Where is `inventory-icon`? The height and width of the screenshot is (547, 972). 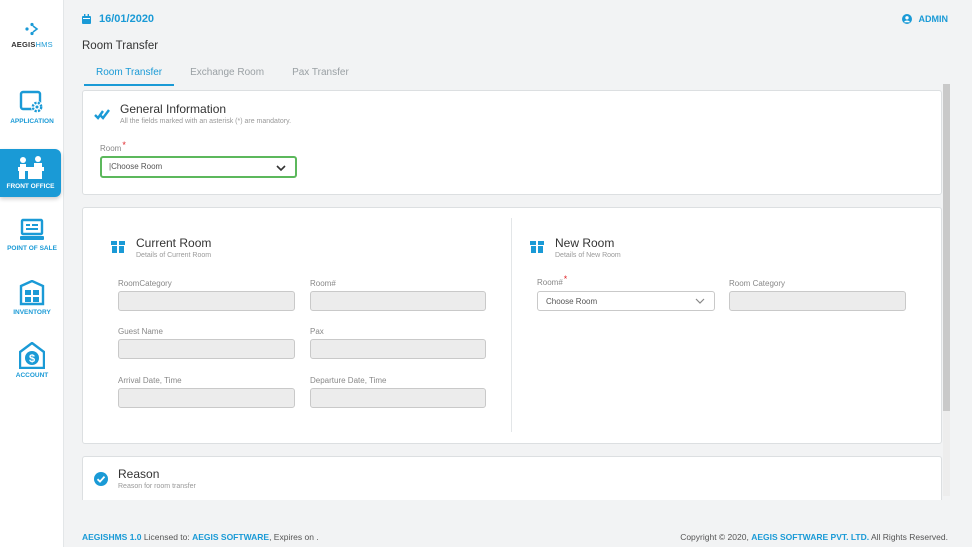 inventory-icon is located at coordinates (32, 293).